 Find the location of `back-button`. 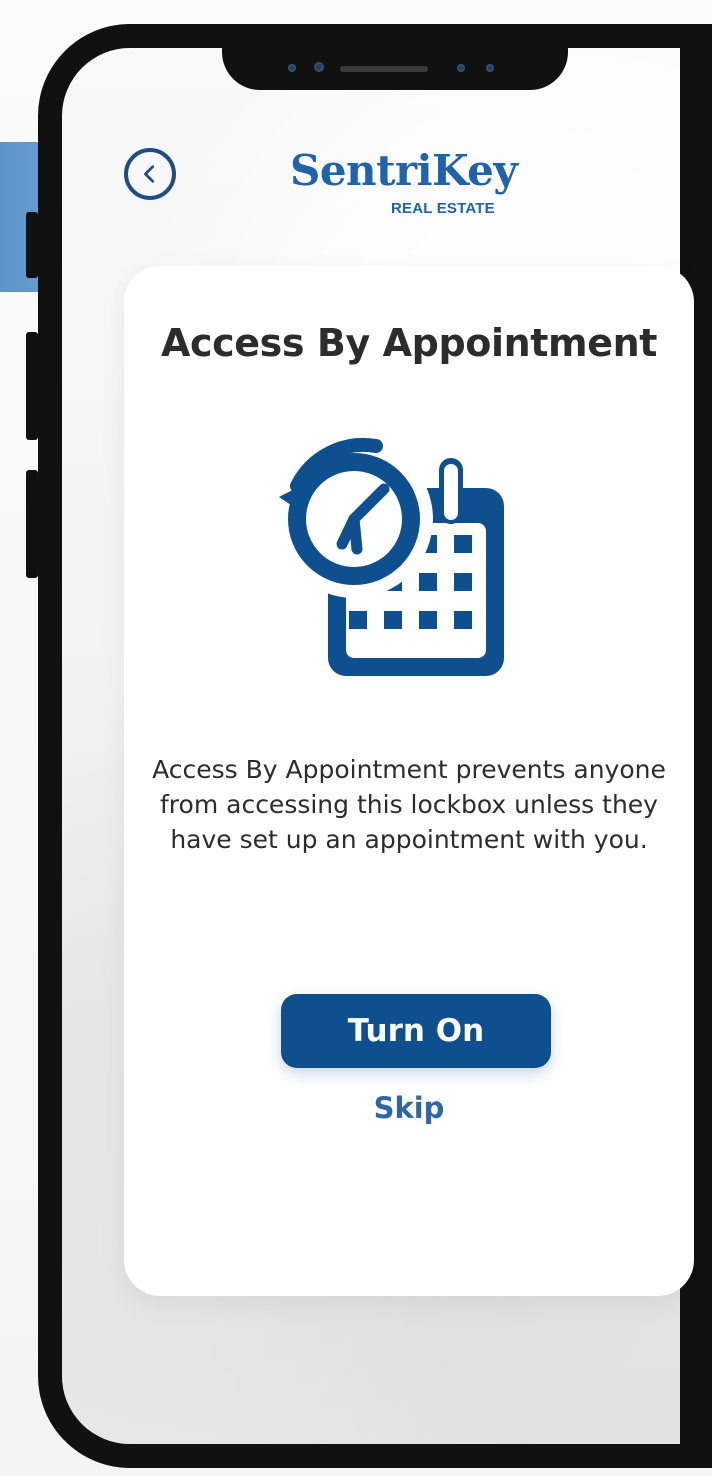

back-button is located at coordinates (150, 174).